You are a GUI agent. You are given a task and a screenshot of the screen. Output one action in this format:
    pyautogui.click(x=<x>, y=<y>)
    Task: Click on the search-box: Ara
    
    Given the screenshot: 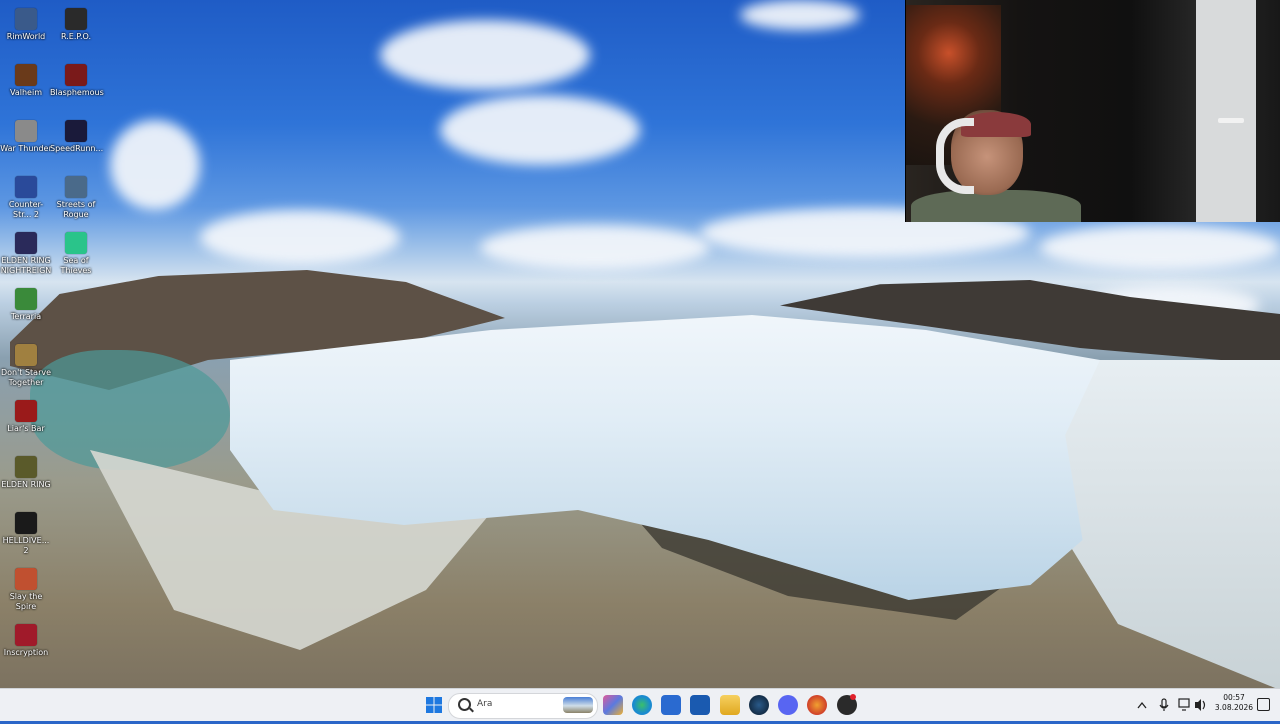 What is the action you would take?
    pyautogui.click(x=523, y=706)
    